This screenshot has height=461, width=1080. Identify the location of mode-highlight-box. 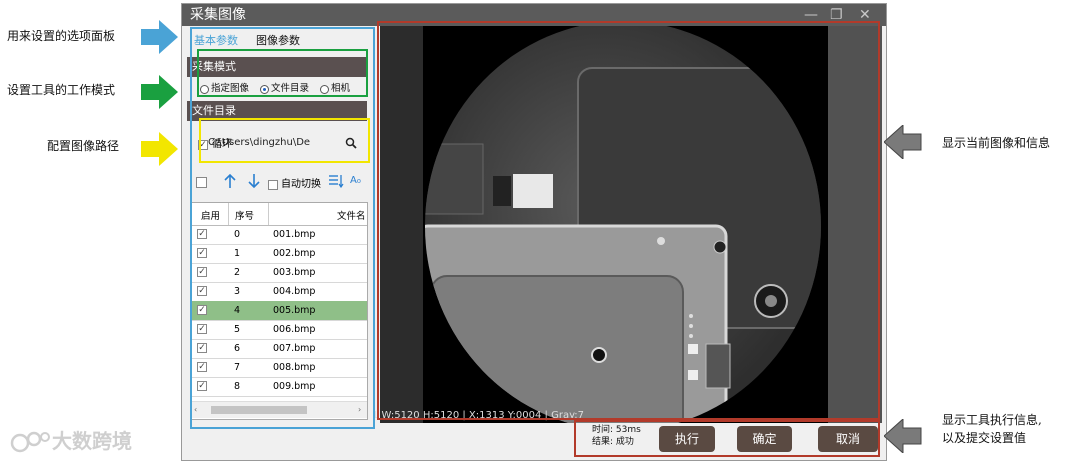
(282, 73).